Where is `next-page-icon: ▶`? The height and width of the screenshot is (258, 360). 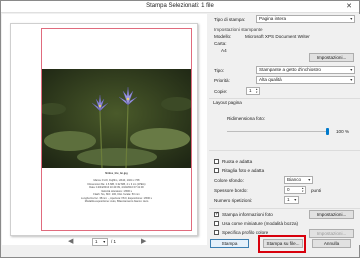 next-page-icon: ▶ is located at coordinates (143, 241).